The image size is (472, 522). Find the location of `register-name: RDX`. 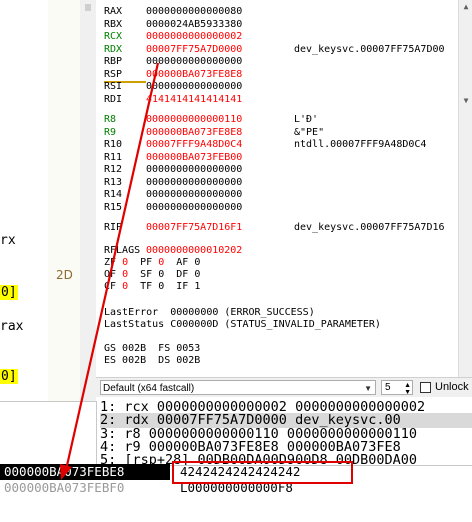

register-name: RDX is located at coordinates (113, 49).